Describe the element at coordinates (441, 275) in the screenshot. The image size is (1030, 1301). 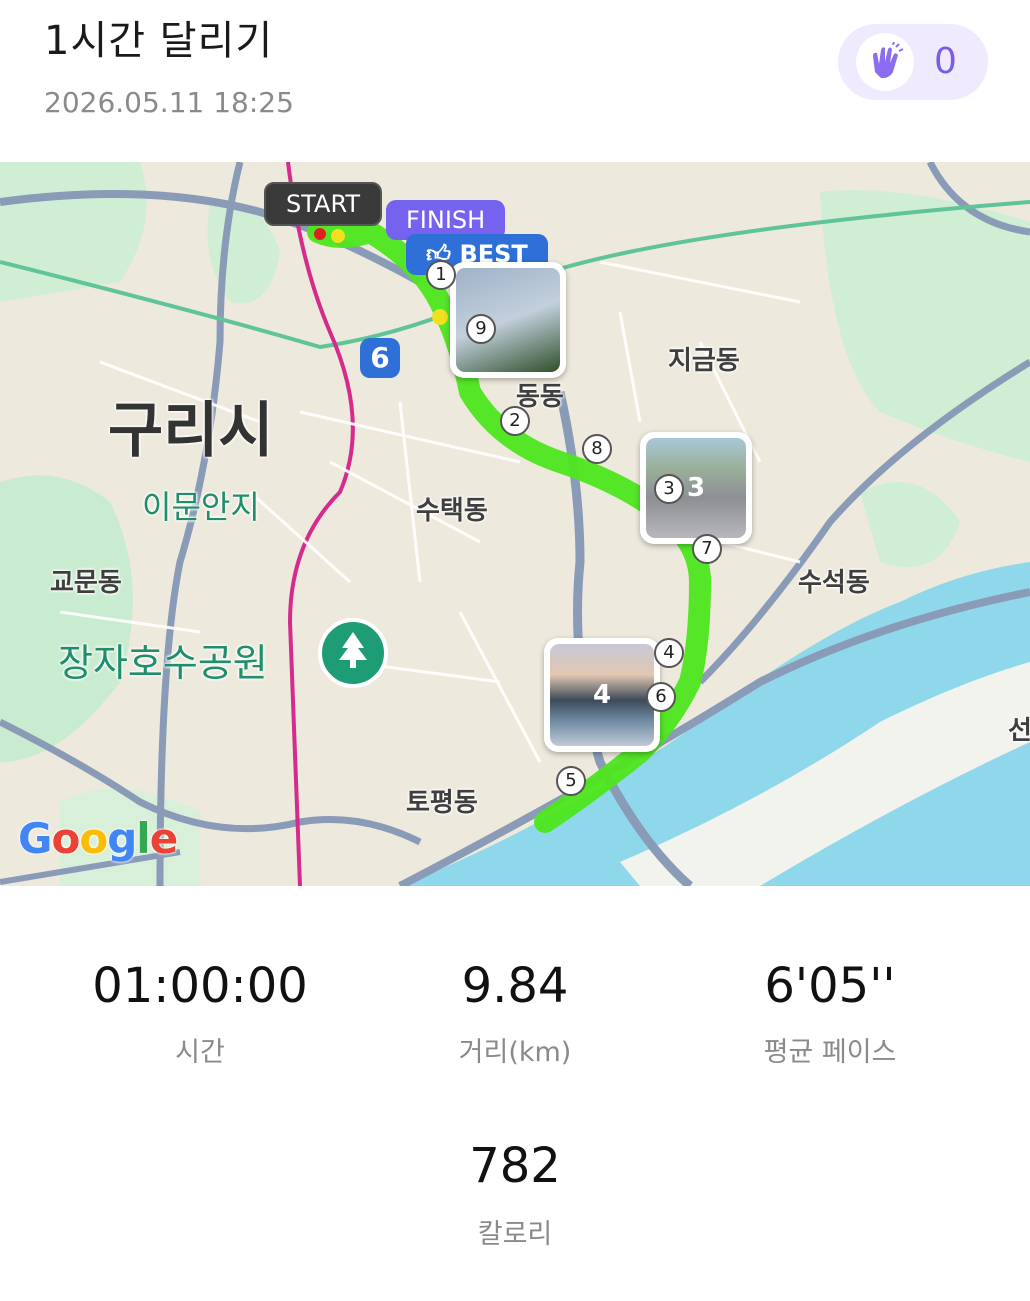
I see `km-marker: 1` at that location.